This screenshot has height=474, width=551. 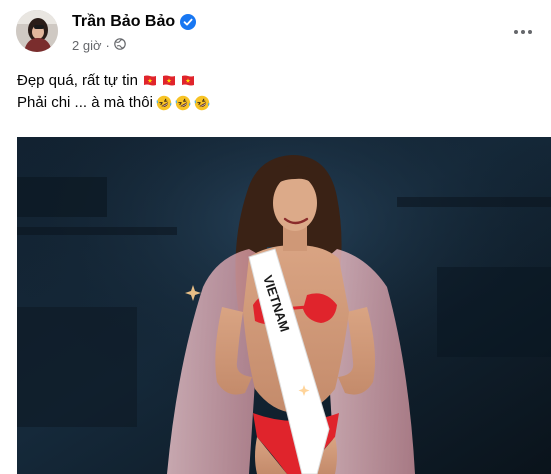 I want to click on caption-line-1: Đẹp quá, rất tự tin, so click(x=113, y=81).